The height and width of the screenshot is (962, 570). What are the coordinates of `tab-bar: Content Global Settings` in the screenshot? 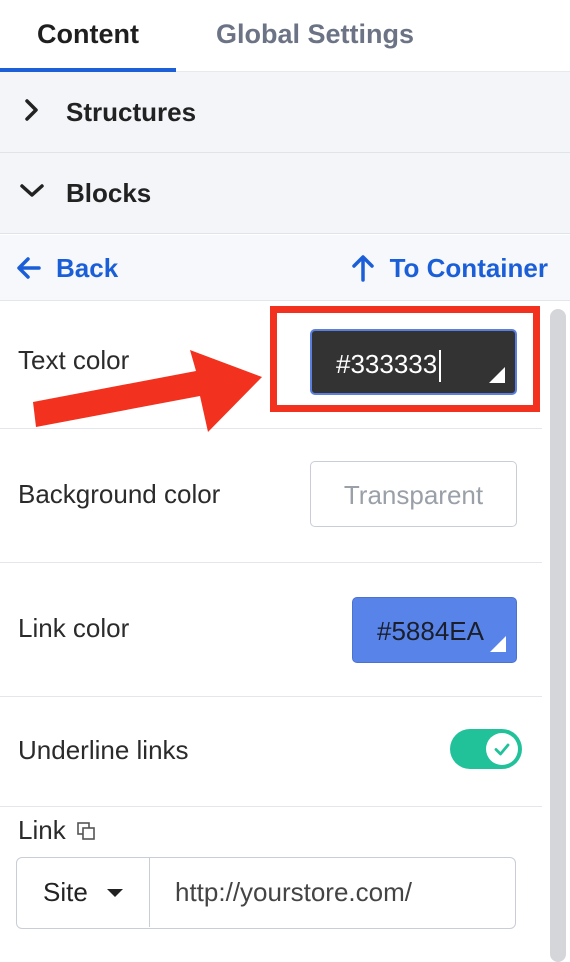 It's located at (285, 36).